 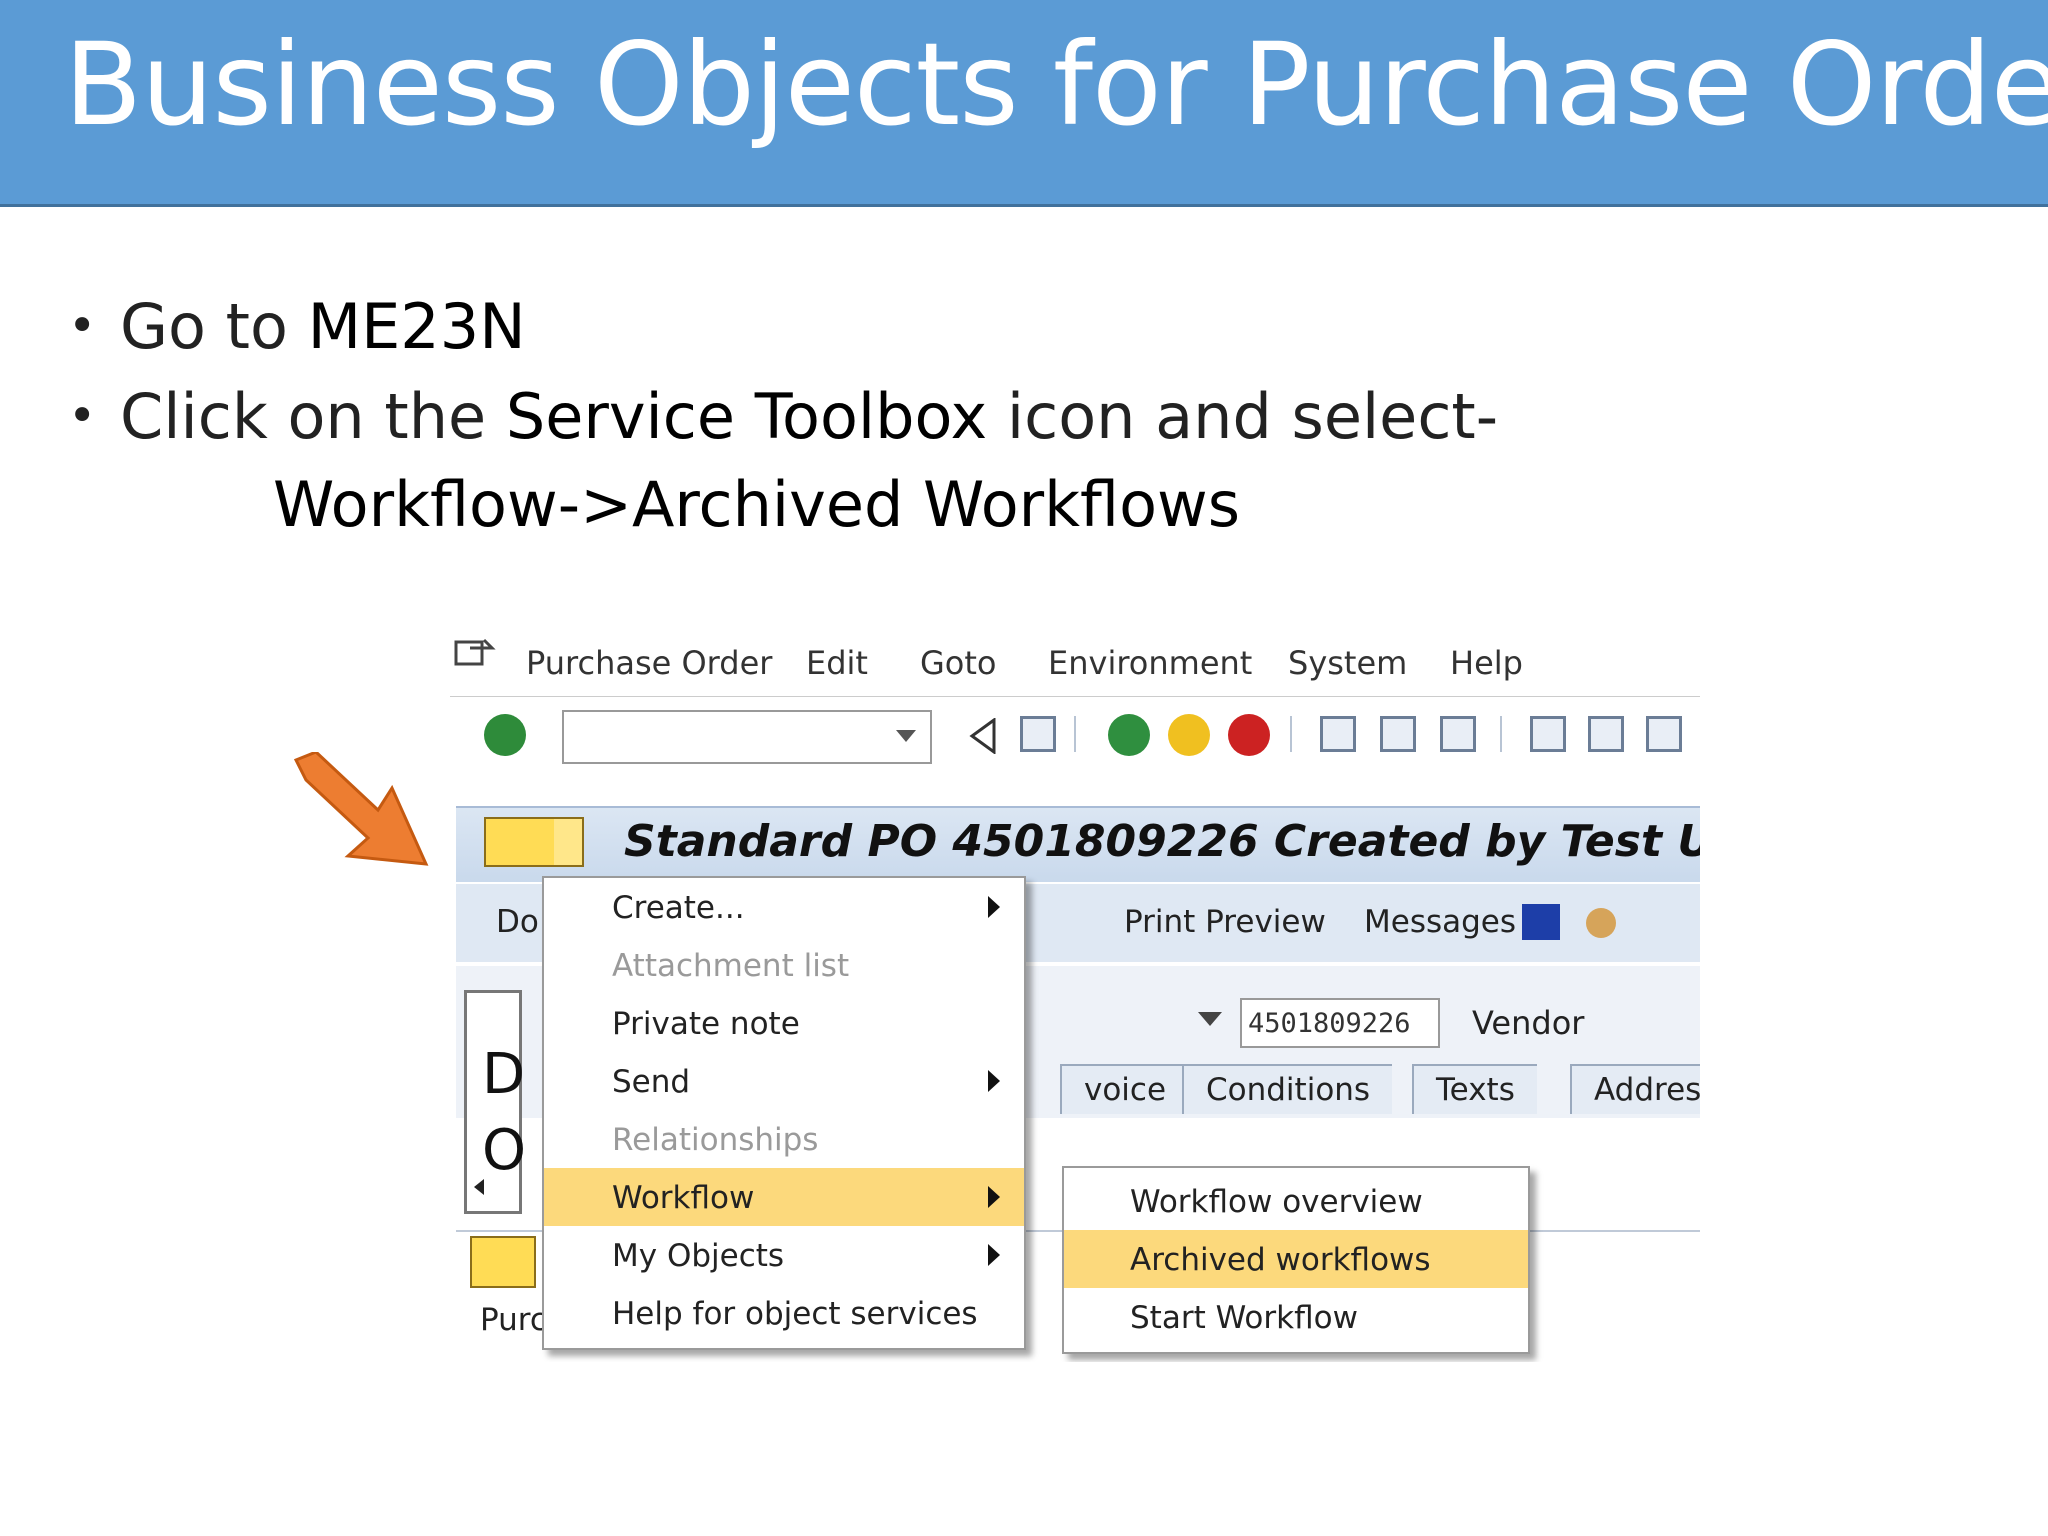 I want to click on pointer-arrow-icon, so click(x=361, y=809).